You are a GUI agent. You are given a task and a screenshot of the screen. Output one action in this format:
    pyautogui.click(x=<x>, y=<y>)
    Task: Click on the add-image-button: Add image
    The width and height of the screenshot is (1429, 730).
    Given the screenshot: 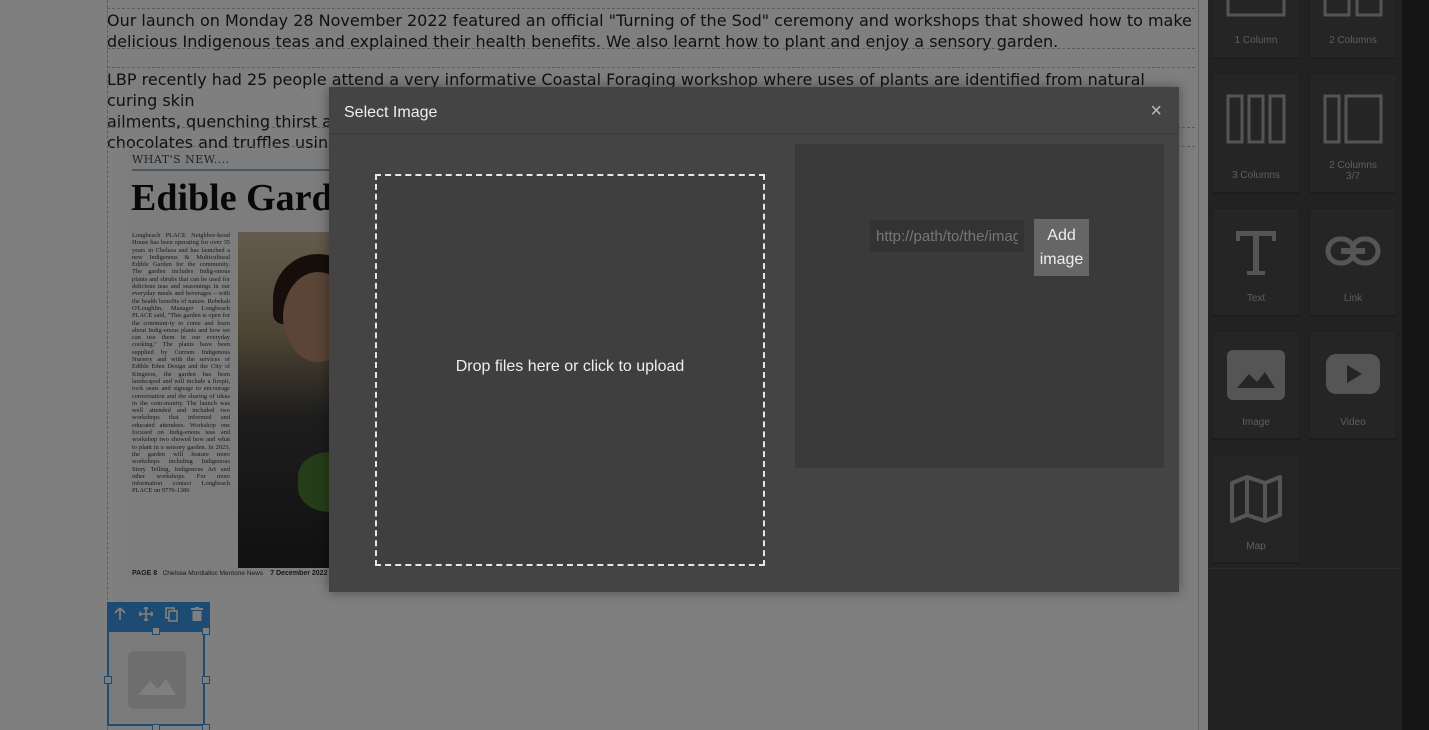 What is the action you would take?
    pyautogui.click(x=1061, y=247)
    